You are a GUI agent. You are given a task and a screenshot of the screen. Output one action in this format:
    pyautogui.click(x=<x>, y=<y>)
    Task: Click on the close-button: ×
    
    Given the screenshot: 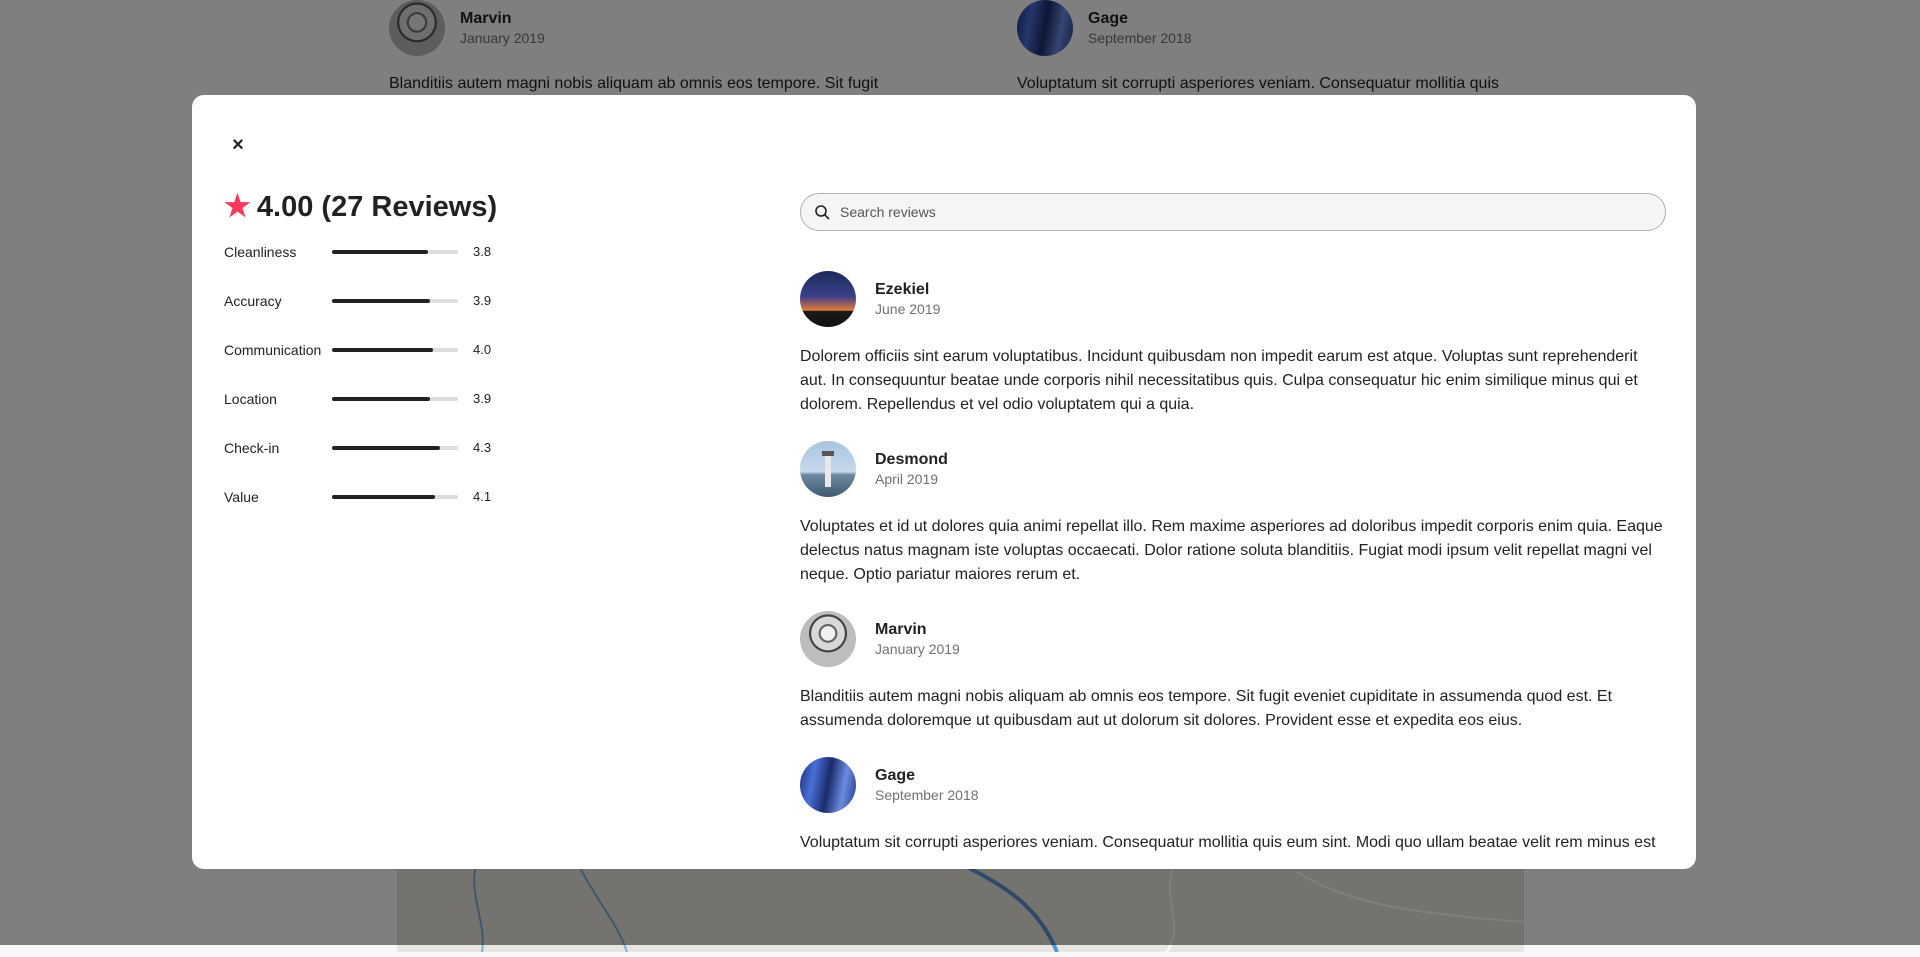 What is the action you would take?
    pyautogui.click(x=238, y=145)
    